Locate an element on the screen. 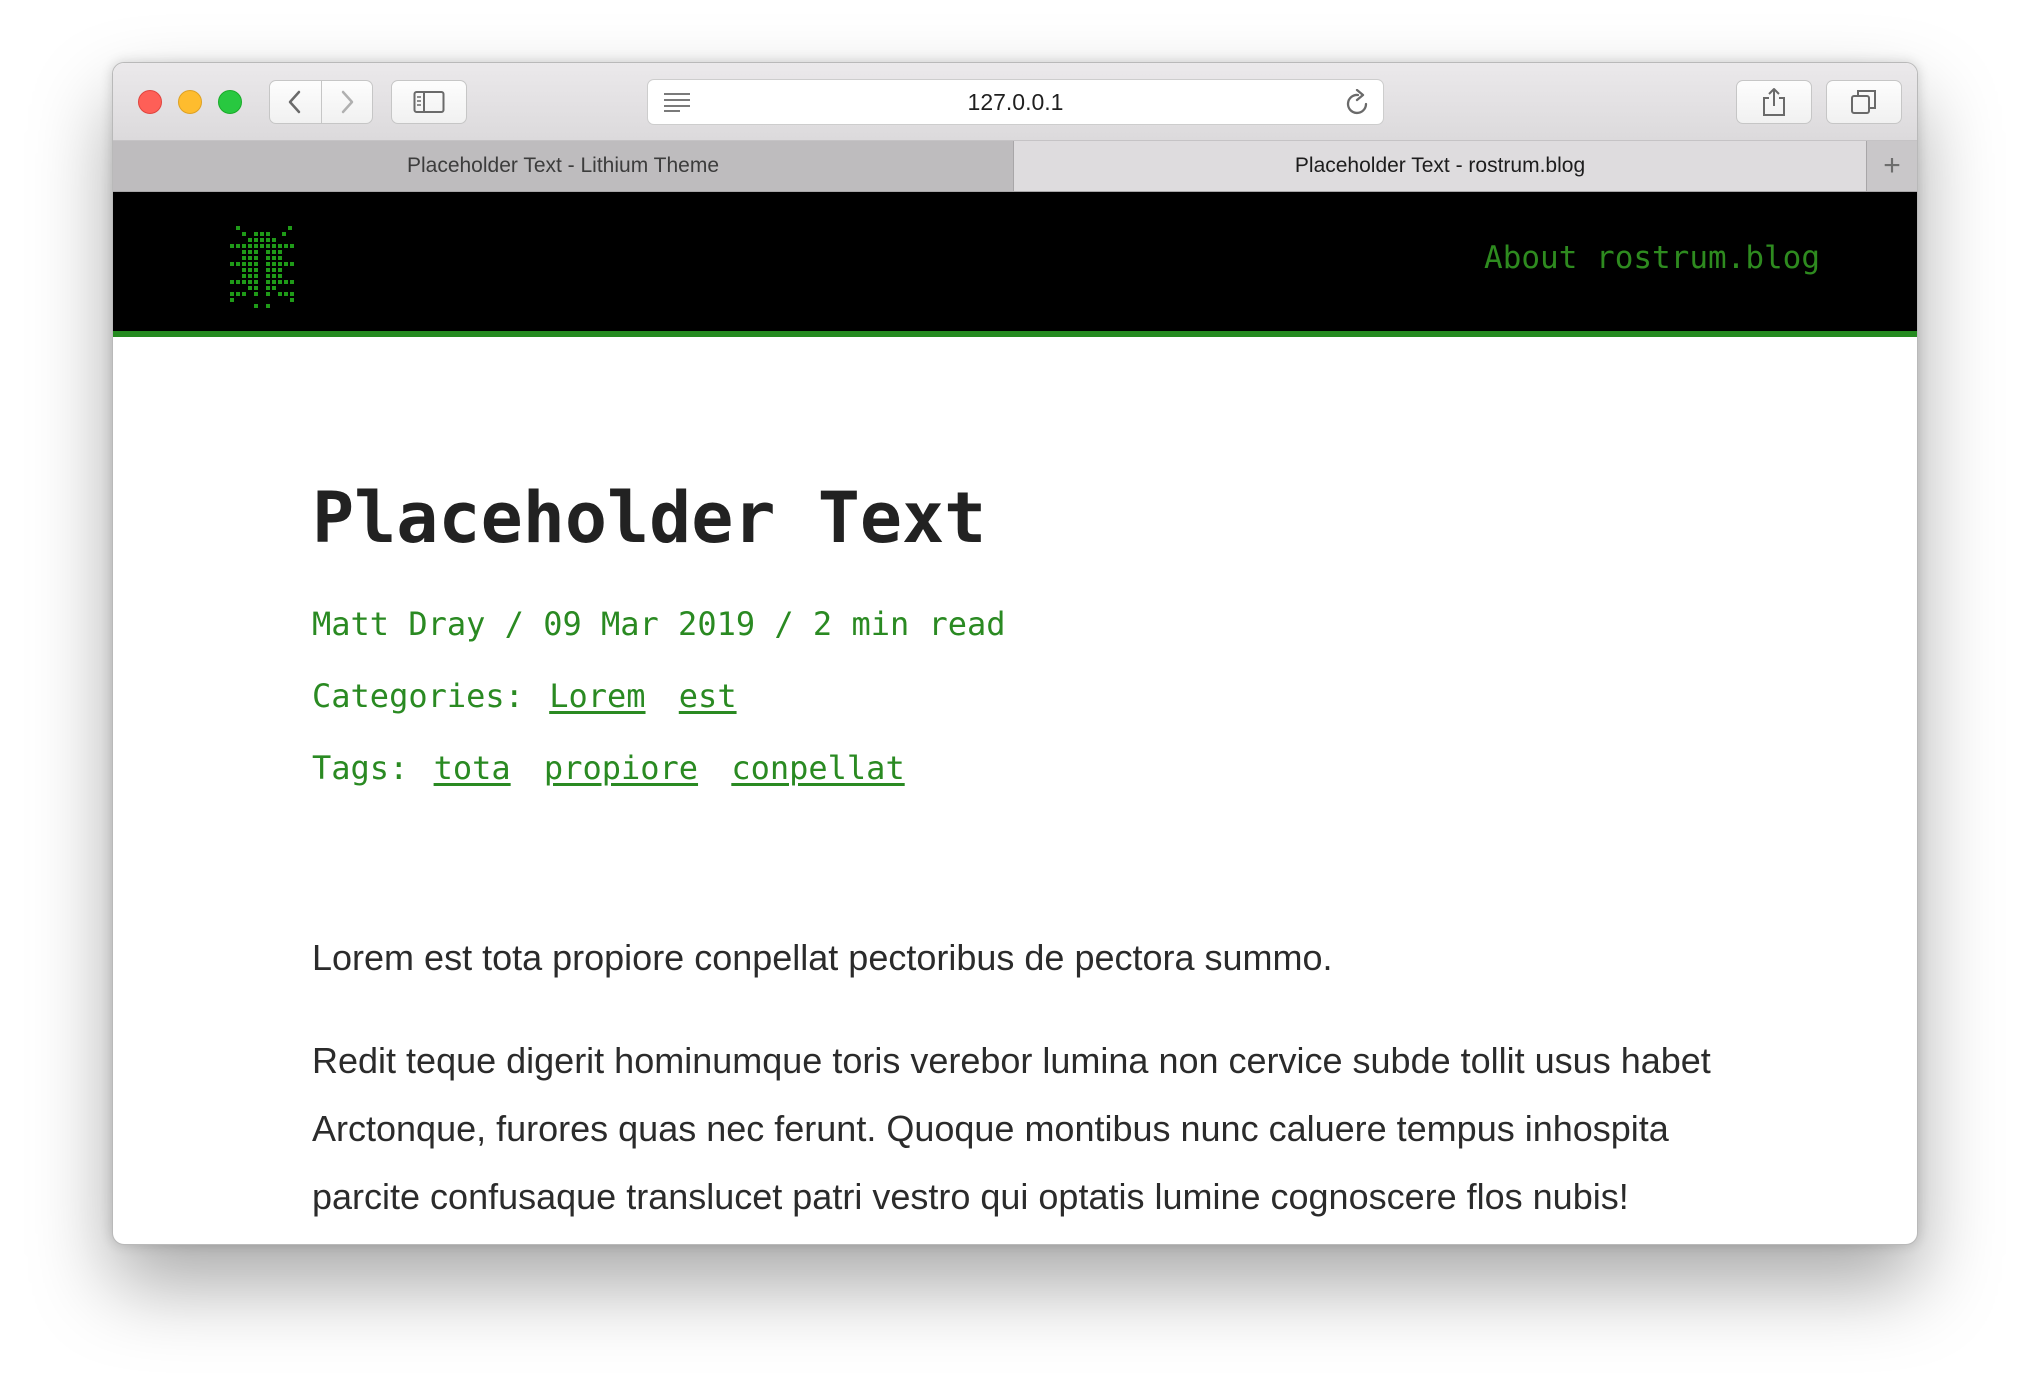 The height and width of the screenshot is (1398, 2020). history-navigation is located at coordinates (321, 102).